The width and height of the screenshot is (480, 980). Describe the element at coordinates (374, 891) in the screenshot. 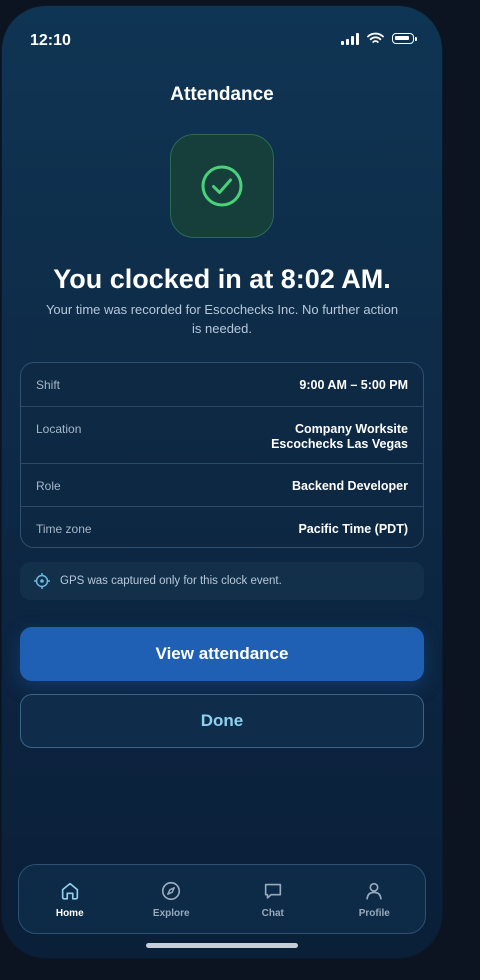

I see `person-icon` at that location.